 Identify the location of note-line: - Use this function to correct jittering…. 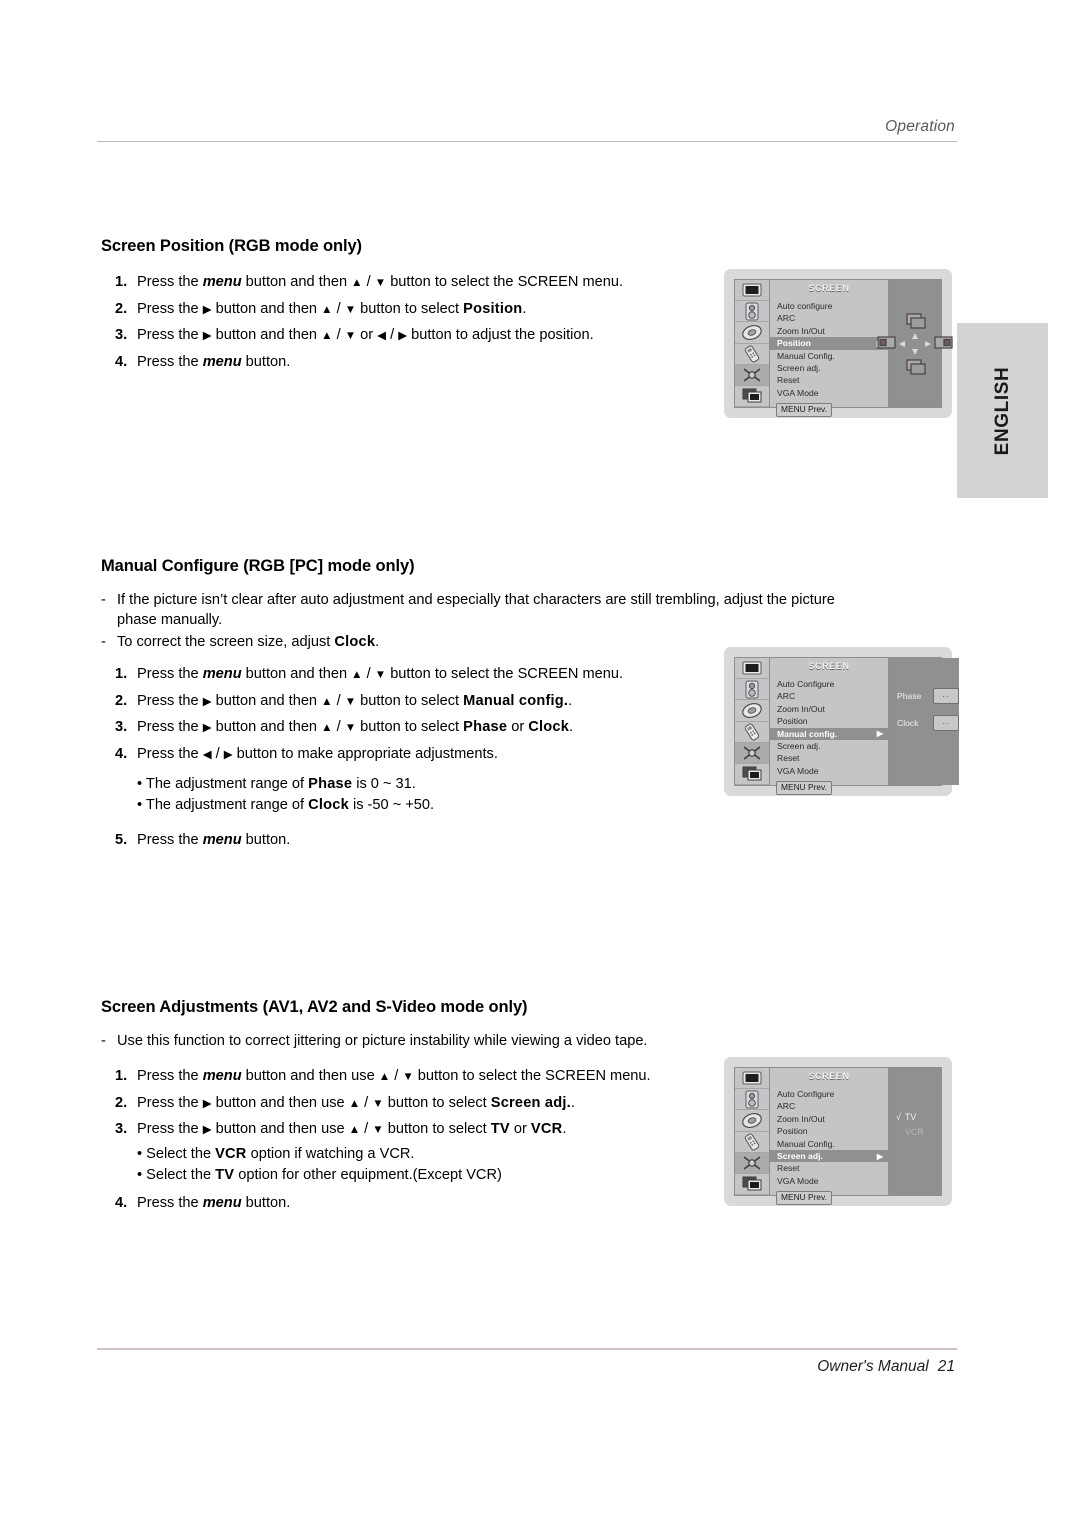
(421, 1041).